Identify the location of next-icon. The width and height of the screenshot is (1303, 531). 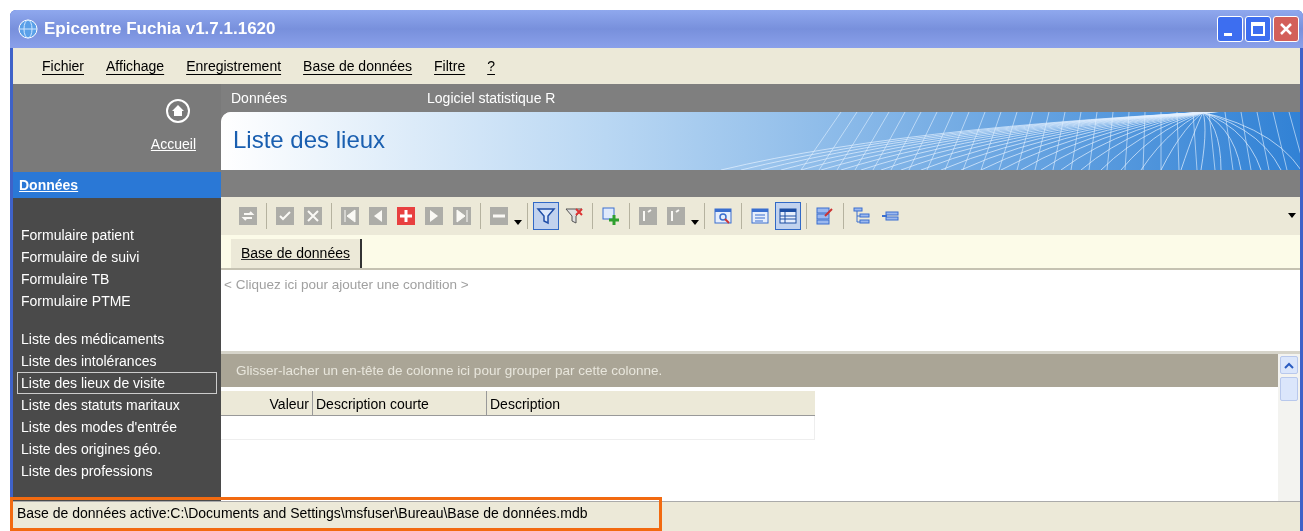
(434, 216).